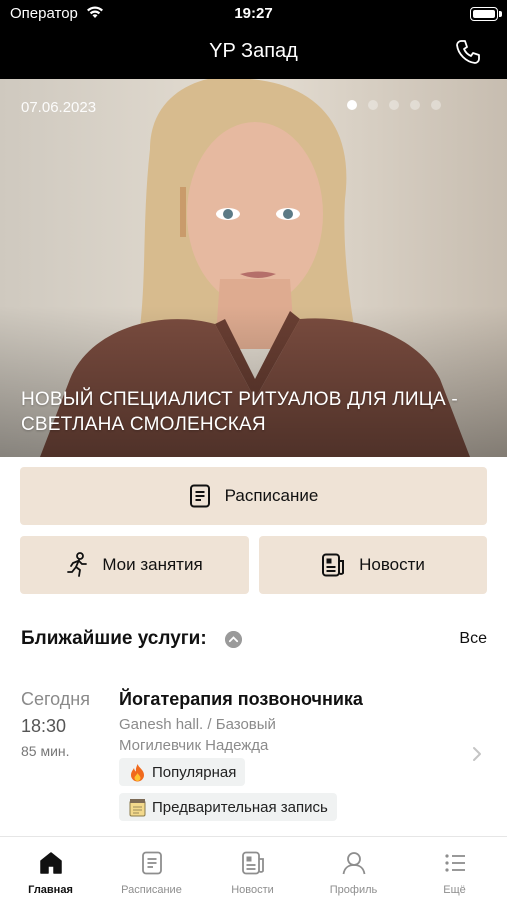 The image size is (507, 900). I want to click on service-day: Сегодня, so click(55, 699).